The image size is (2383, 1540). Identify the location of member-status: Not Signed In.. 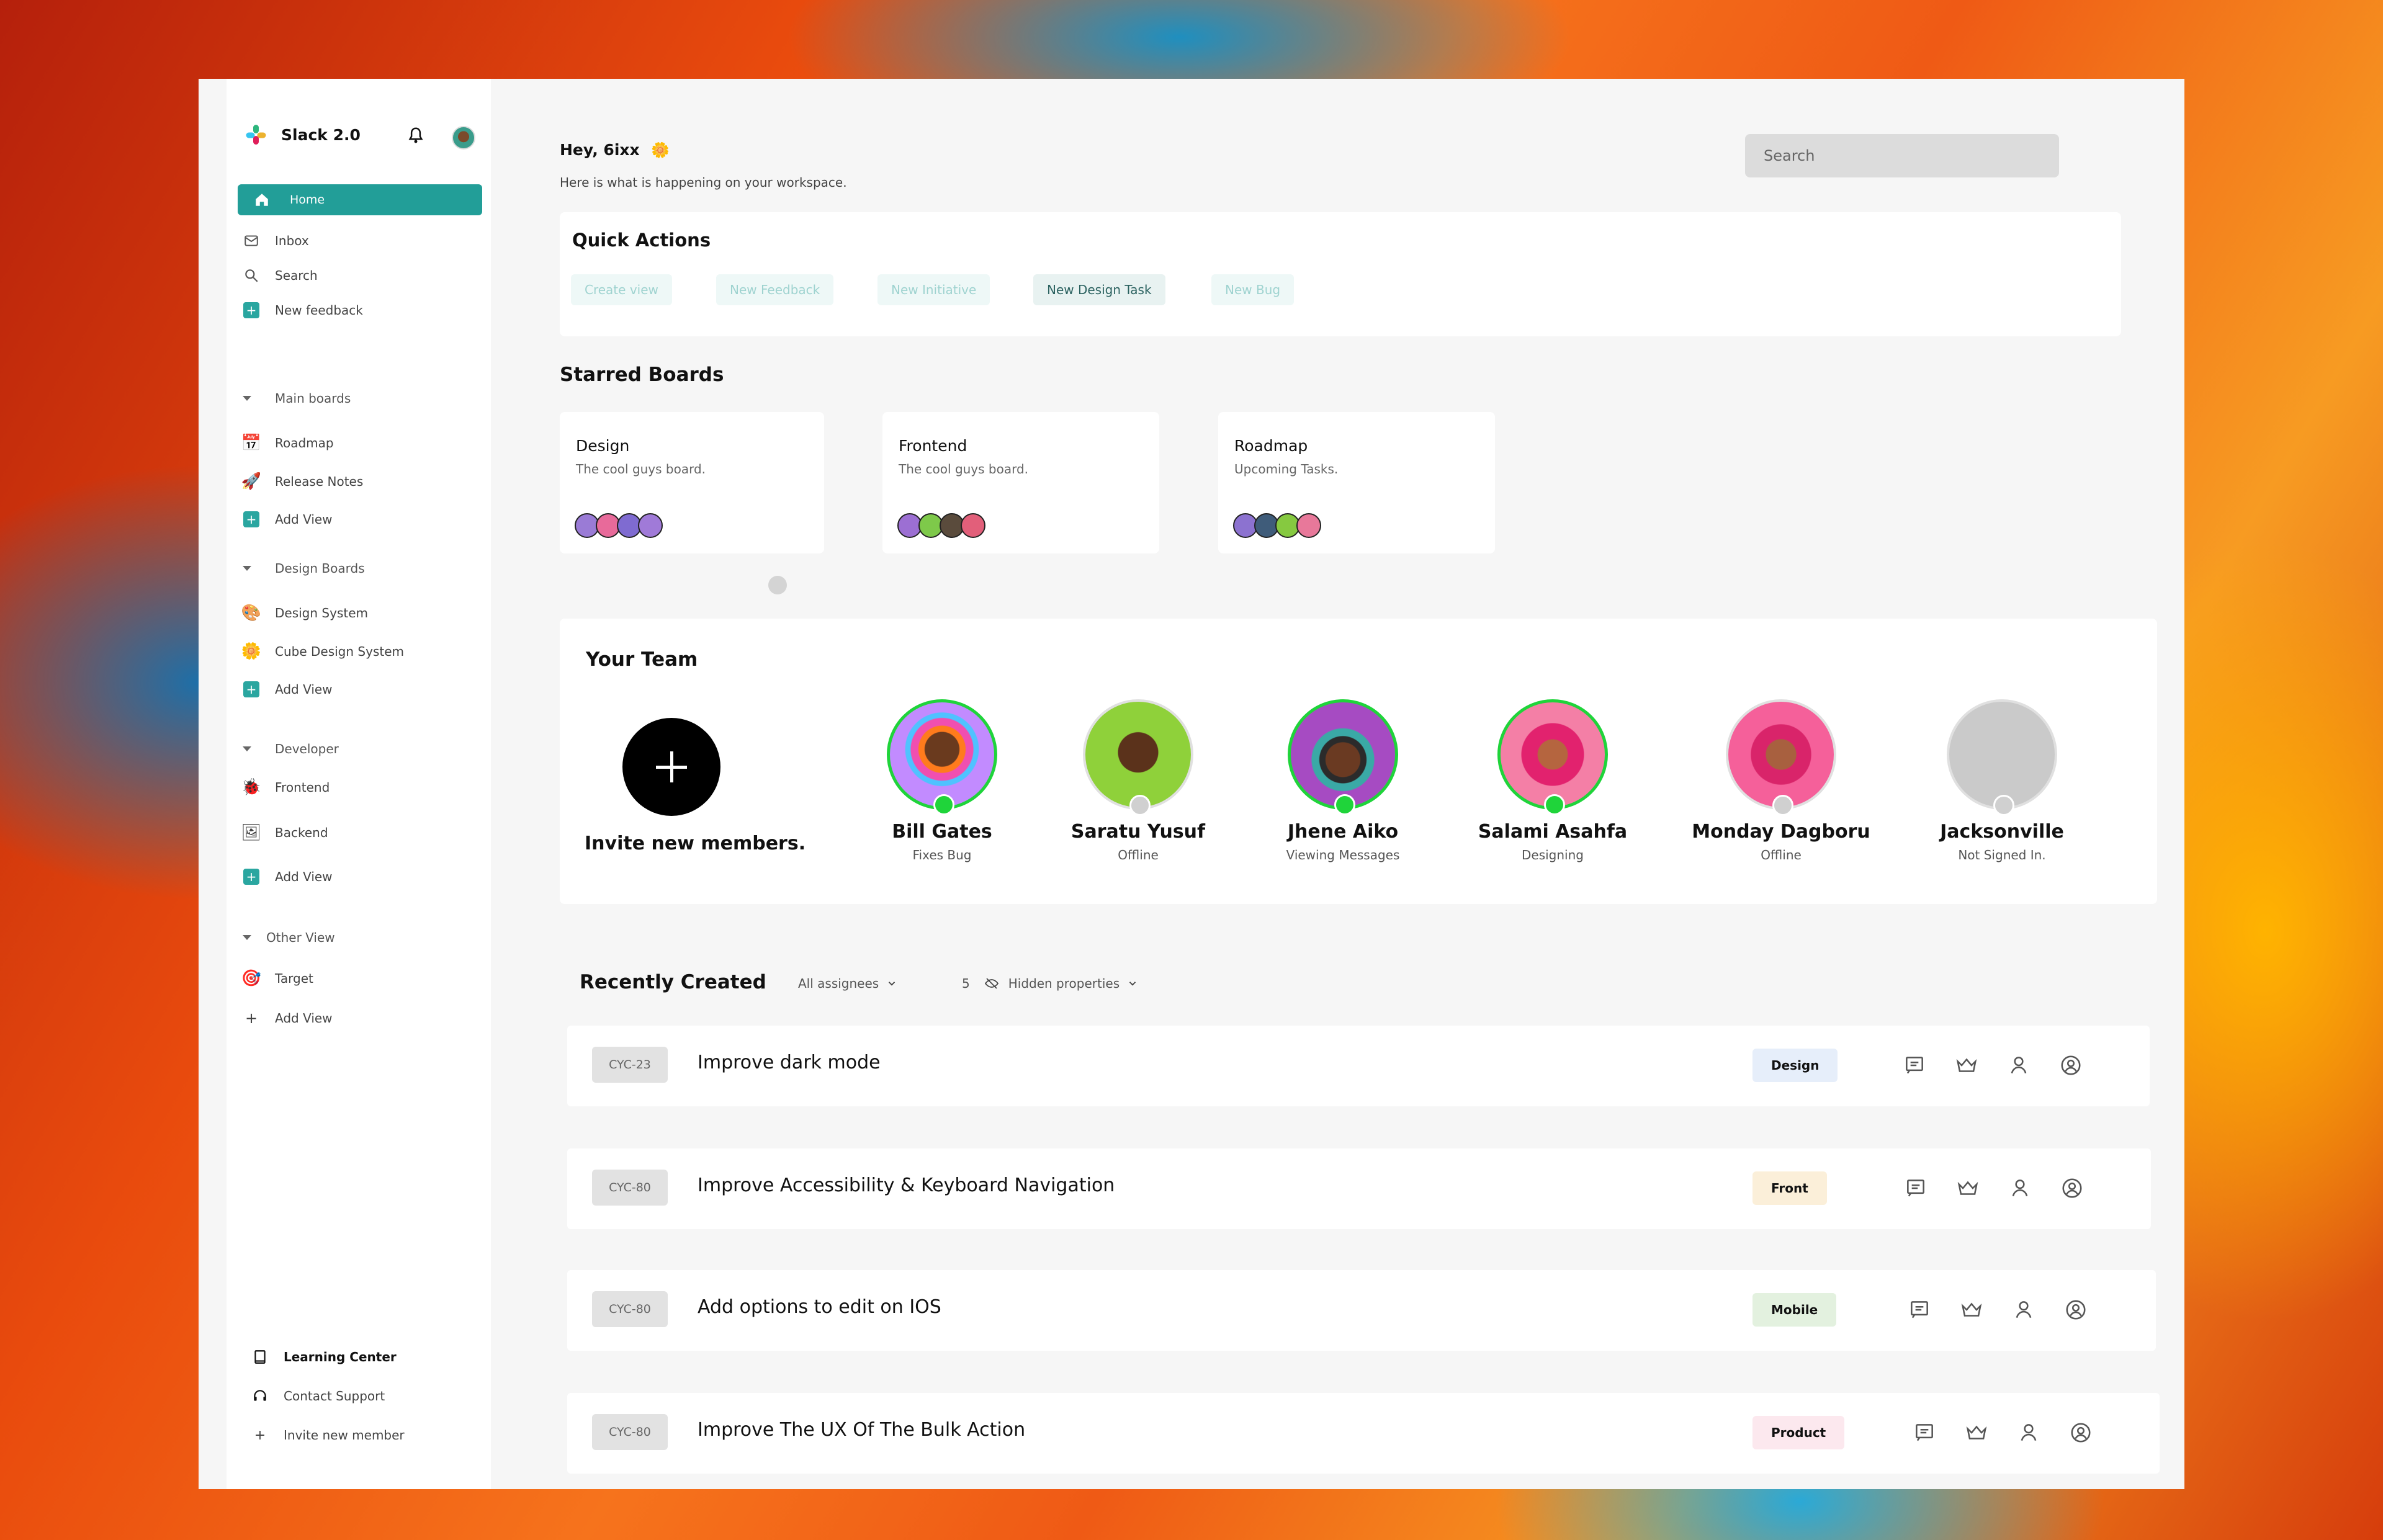
(2002, 855).